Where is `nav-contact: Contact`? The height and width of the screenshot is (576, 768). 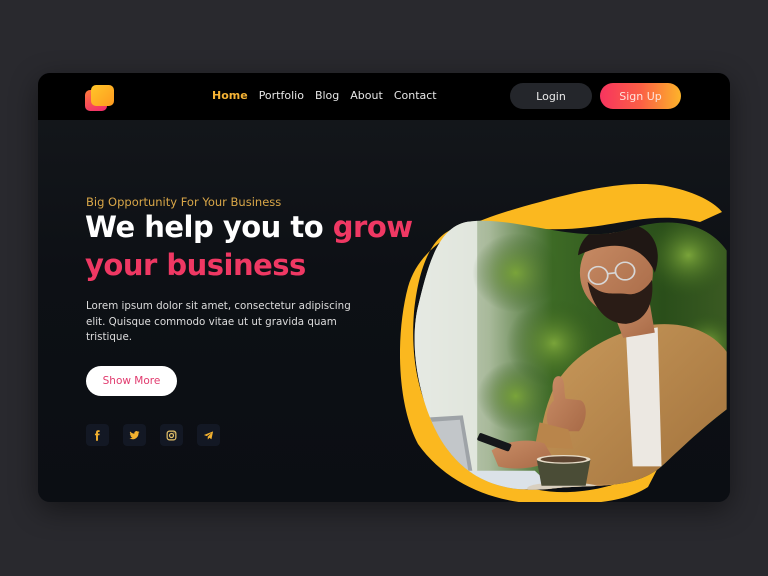
nav-contact: Contact is located at coordinates (415, 95).